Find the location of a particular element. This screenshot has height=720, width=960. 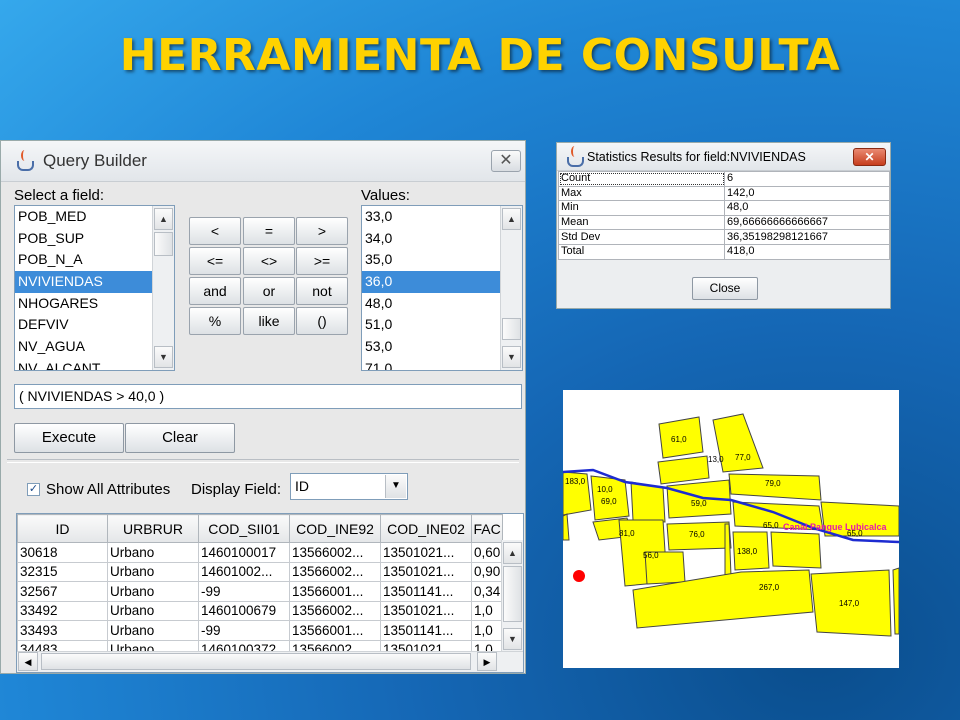

operator-or-button: or is located at coordinates (269, 291).